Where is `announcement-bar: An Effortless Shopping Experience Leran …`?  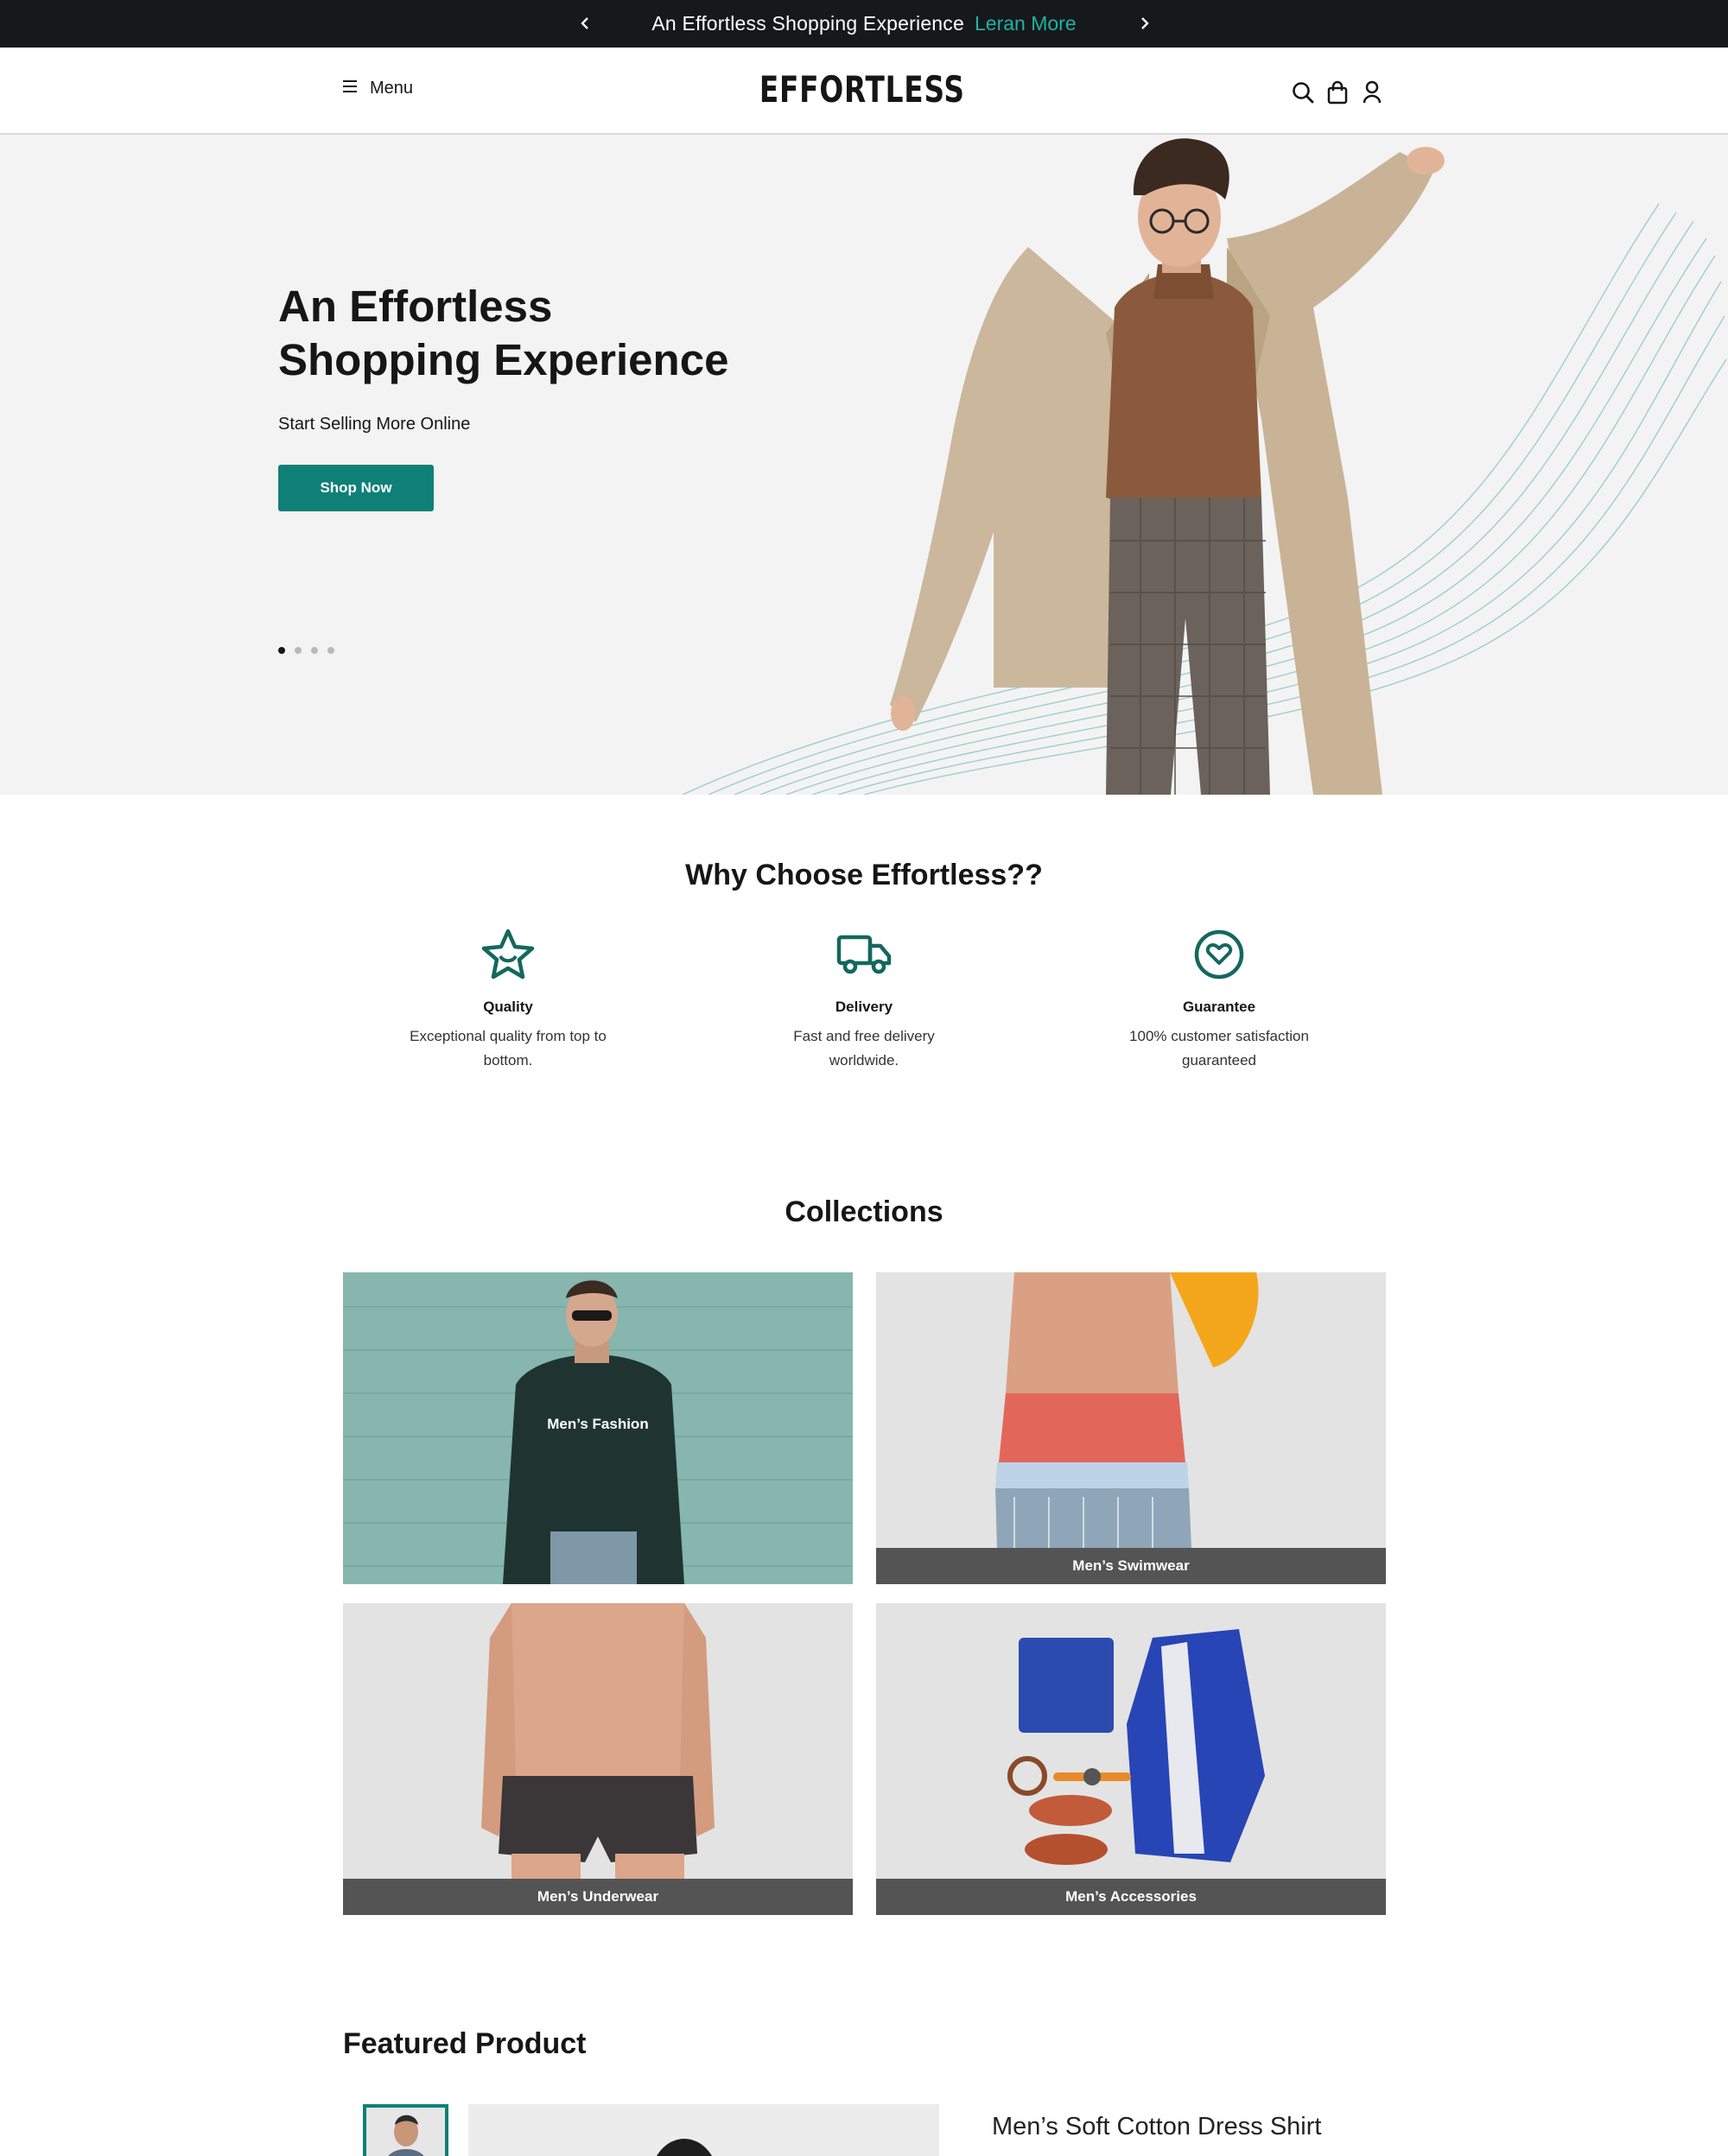 announcement-bar: An Effortless Shopping Experience Leran … is located at coordinates (864, 24).